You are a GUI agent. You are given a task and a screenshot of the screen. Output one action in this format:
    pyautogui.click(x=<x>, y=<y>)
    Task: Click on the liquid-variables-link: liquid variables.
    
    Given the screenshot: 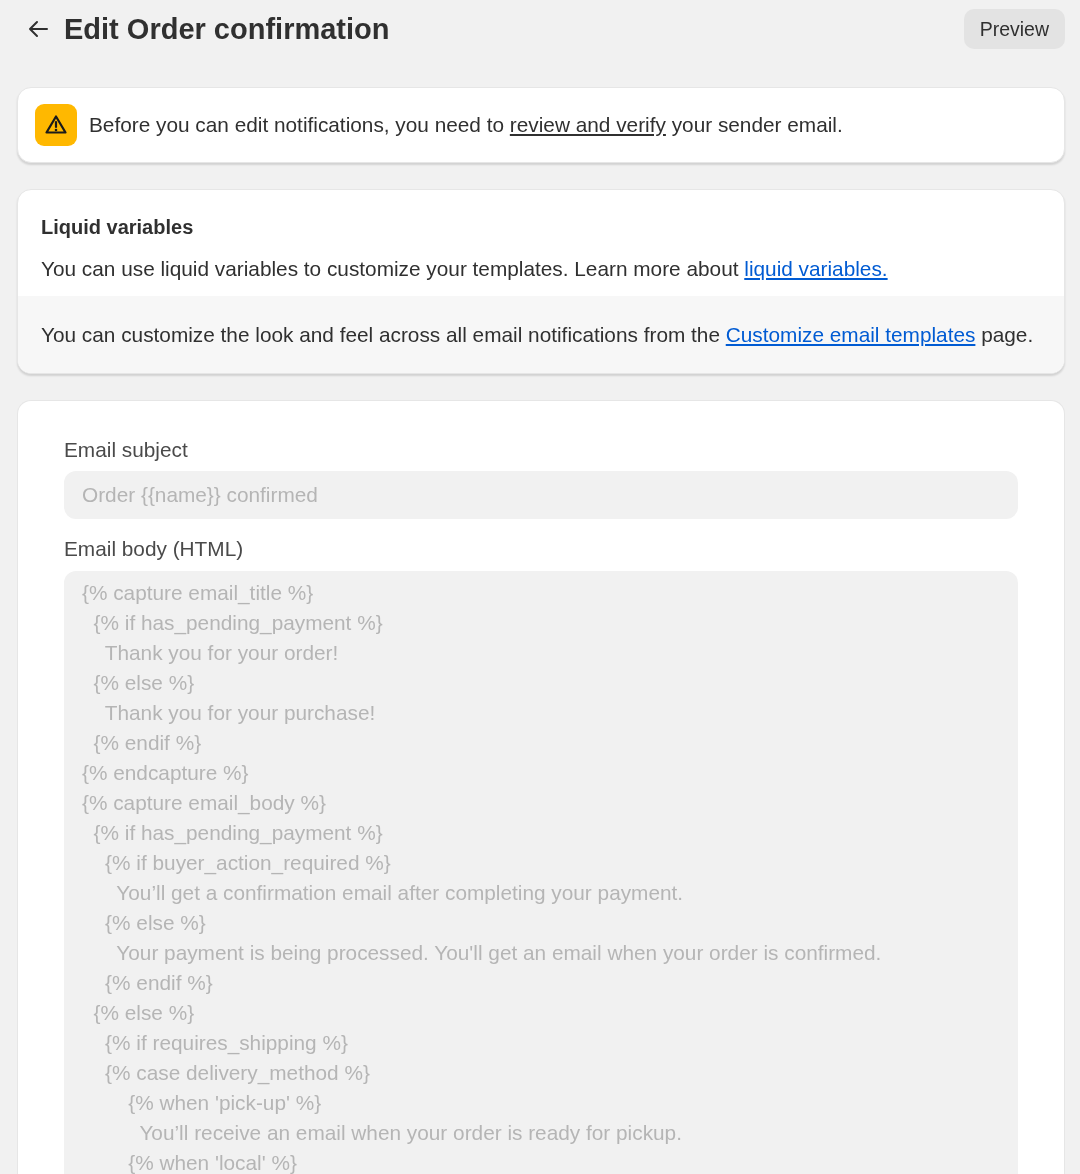 What is the action you would take?
    pyautogui.click(x=816, y=268)
    